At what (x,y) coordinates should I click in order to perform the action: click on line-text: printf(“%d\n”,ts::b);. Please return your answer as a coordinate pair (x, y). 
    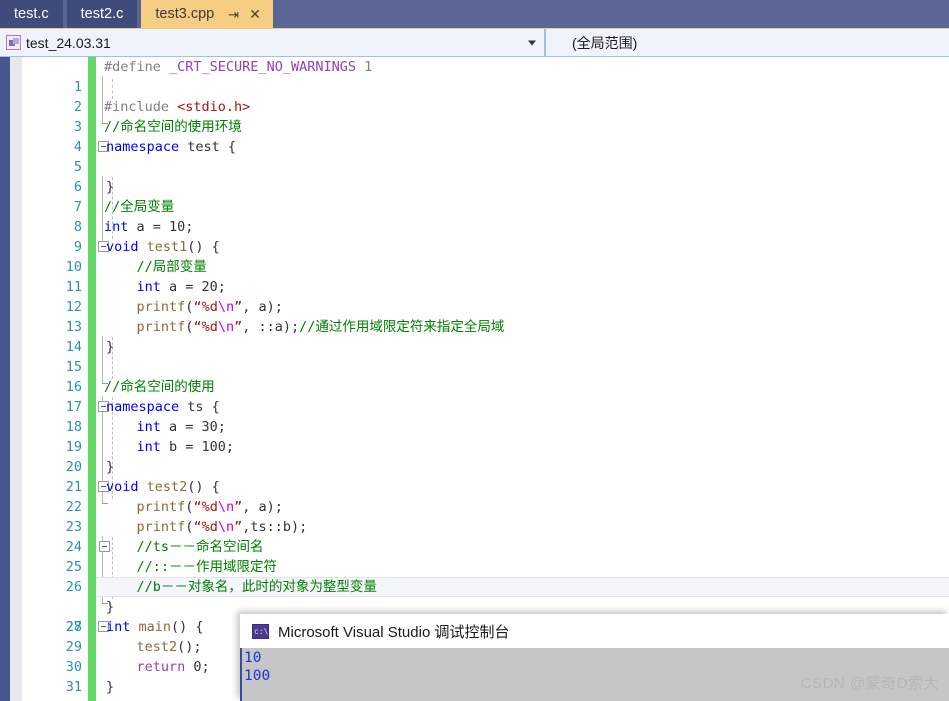
    Looking at the image, I should click on (222, 527).